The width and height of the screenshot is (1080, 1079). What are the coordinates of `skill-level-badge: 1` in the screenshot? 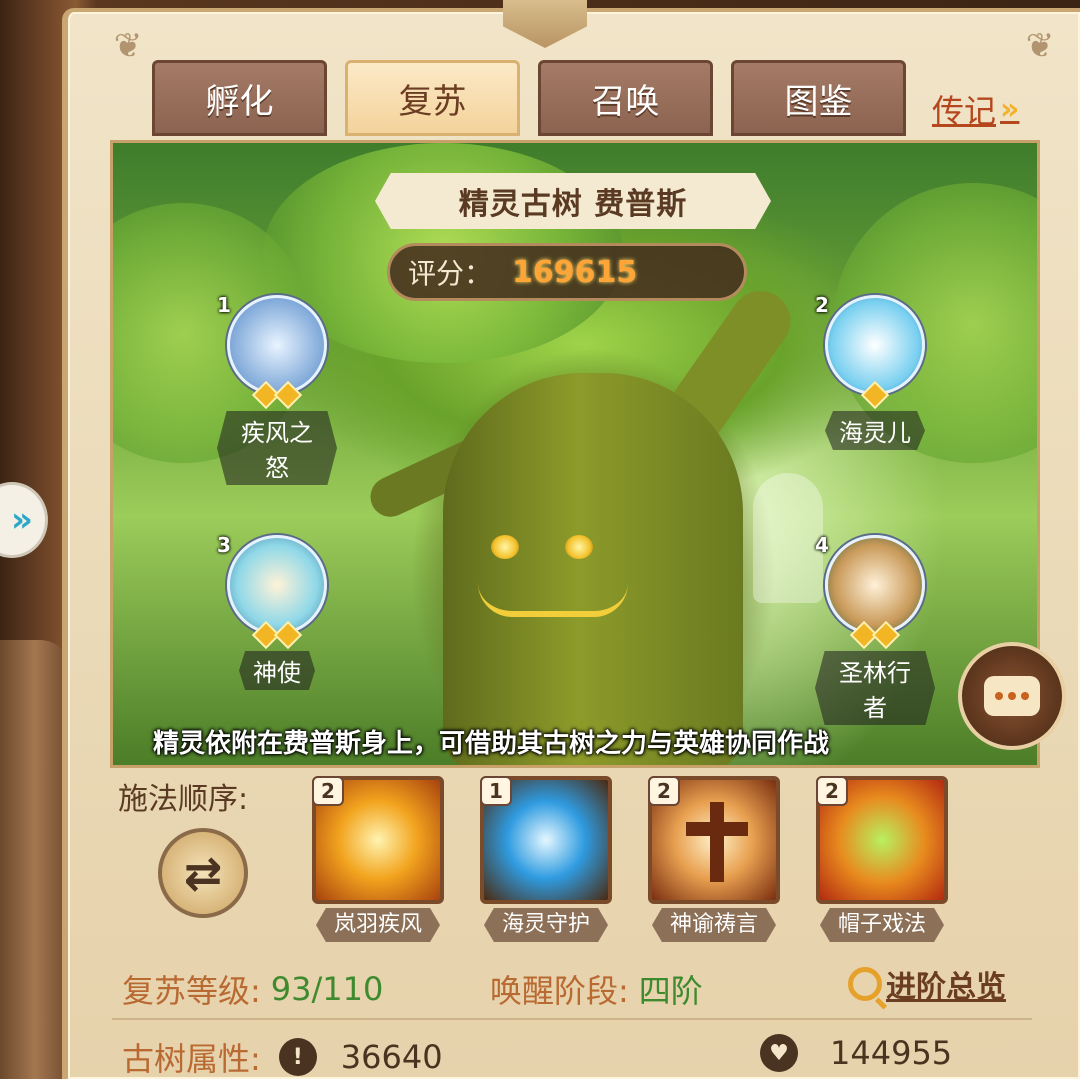 It's located at (496, 791).